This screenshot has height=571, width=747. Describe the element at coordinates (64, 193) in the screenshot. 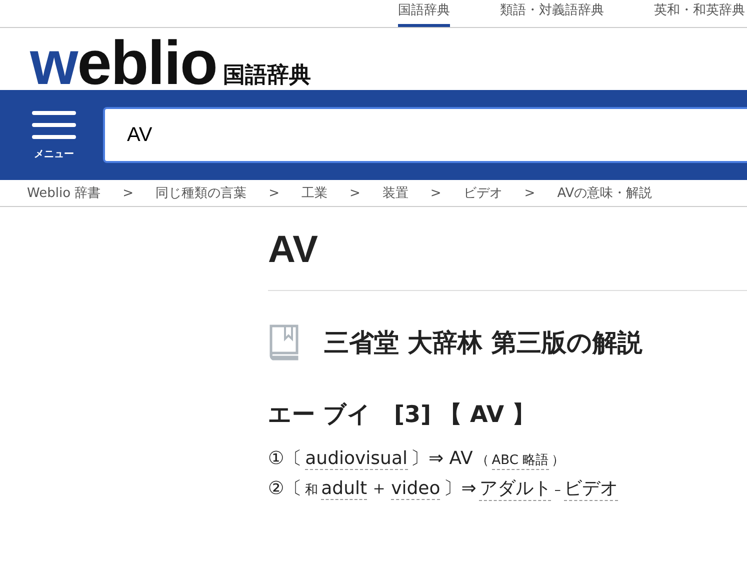

I see `breadcrumb-link: Weblio 辞書` at that location.